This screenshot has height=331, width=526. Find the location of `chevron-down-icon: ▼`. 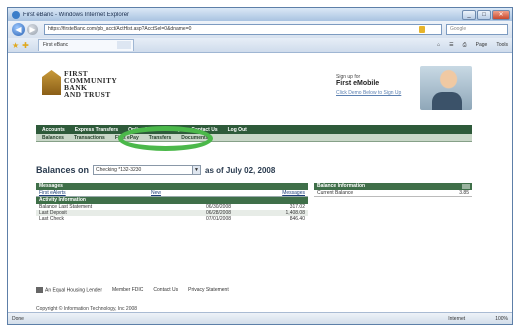

chevron-down-icon: ▼ is located at coordinates (196, 170).